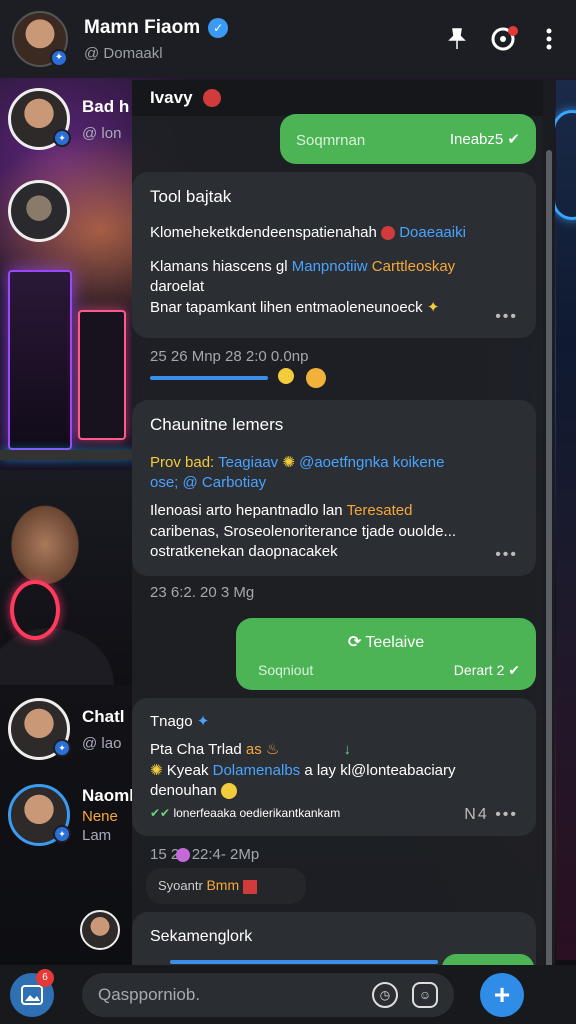  I want to click on attachments-button: 6, so click(32, 992).